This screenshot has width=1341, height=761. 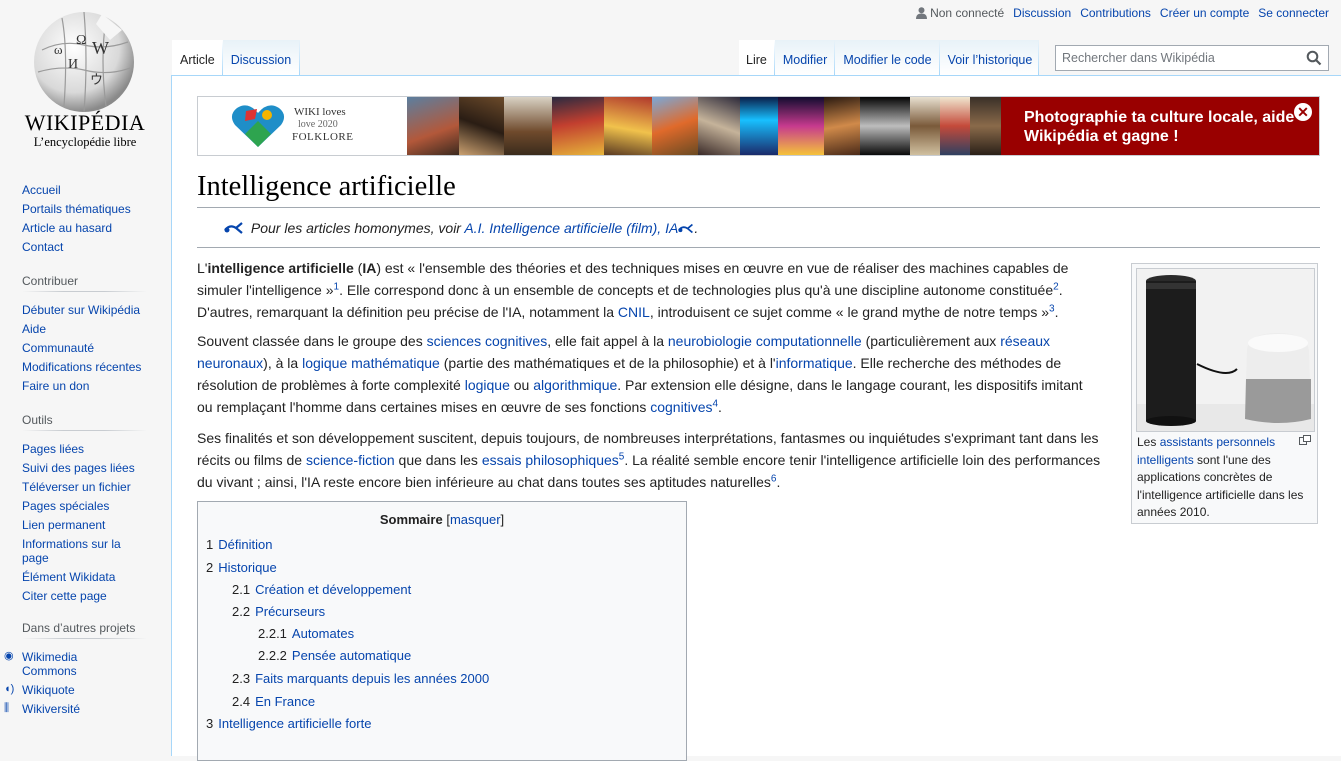 I want to click on sidebar-item-wikiquote: Wikiquote, so click(x=48, y=690).